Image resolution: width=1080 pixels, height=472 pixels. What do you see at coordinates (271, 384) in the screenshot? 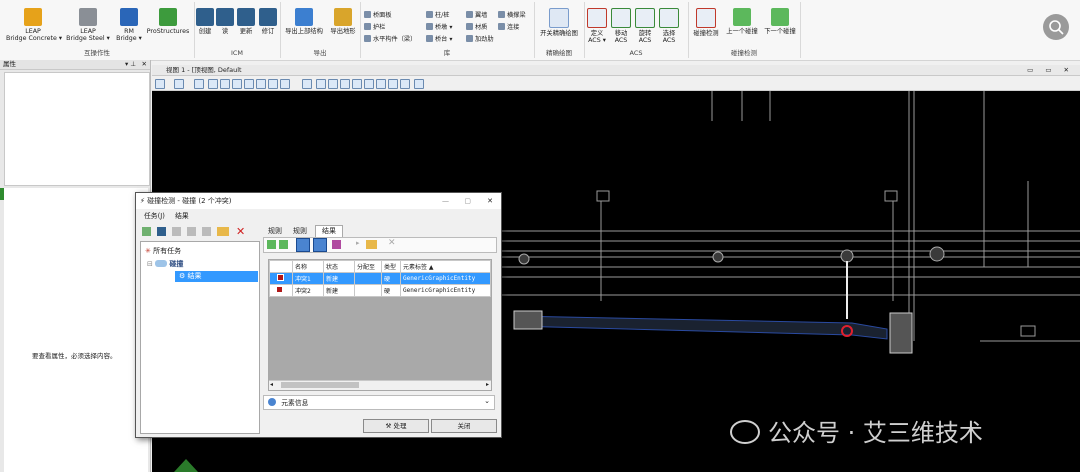
I see `scroll-left-icon: ◂` at bounding box center [271, 384].